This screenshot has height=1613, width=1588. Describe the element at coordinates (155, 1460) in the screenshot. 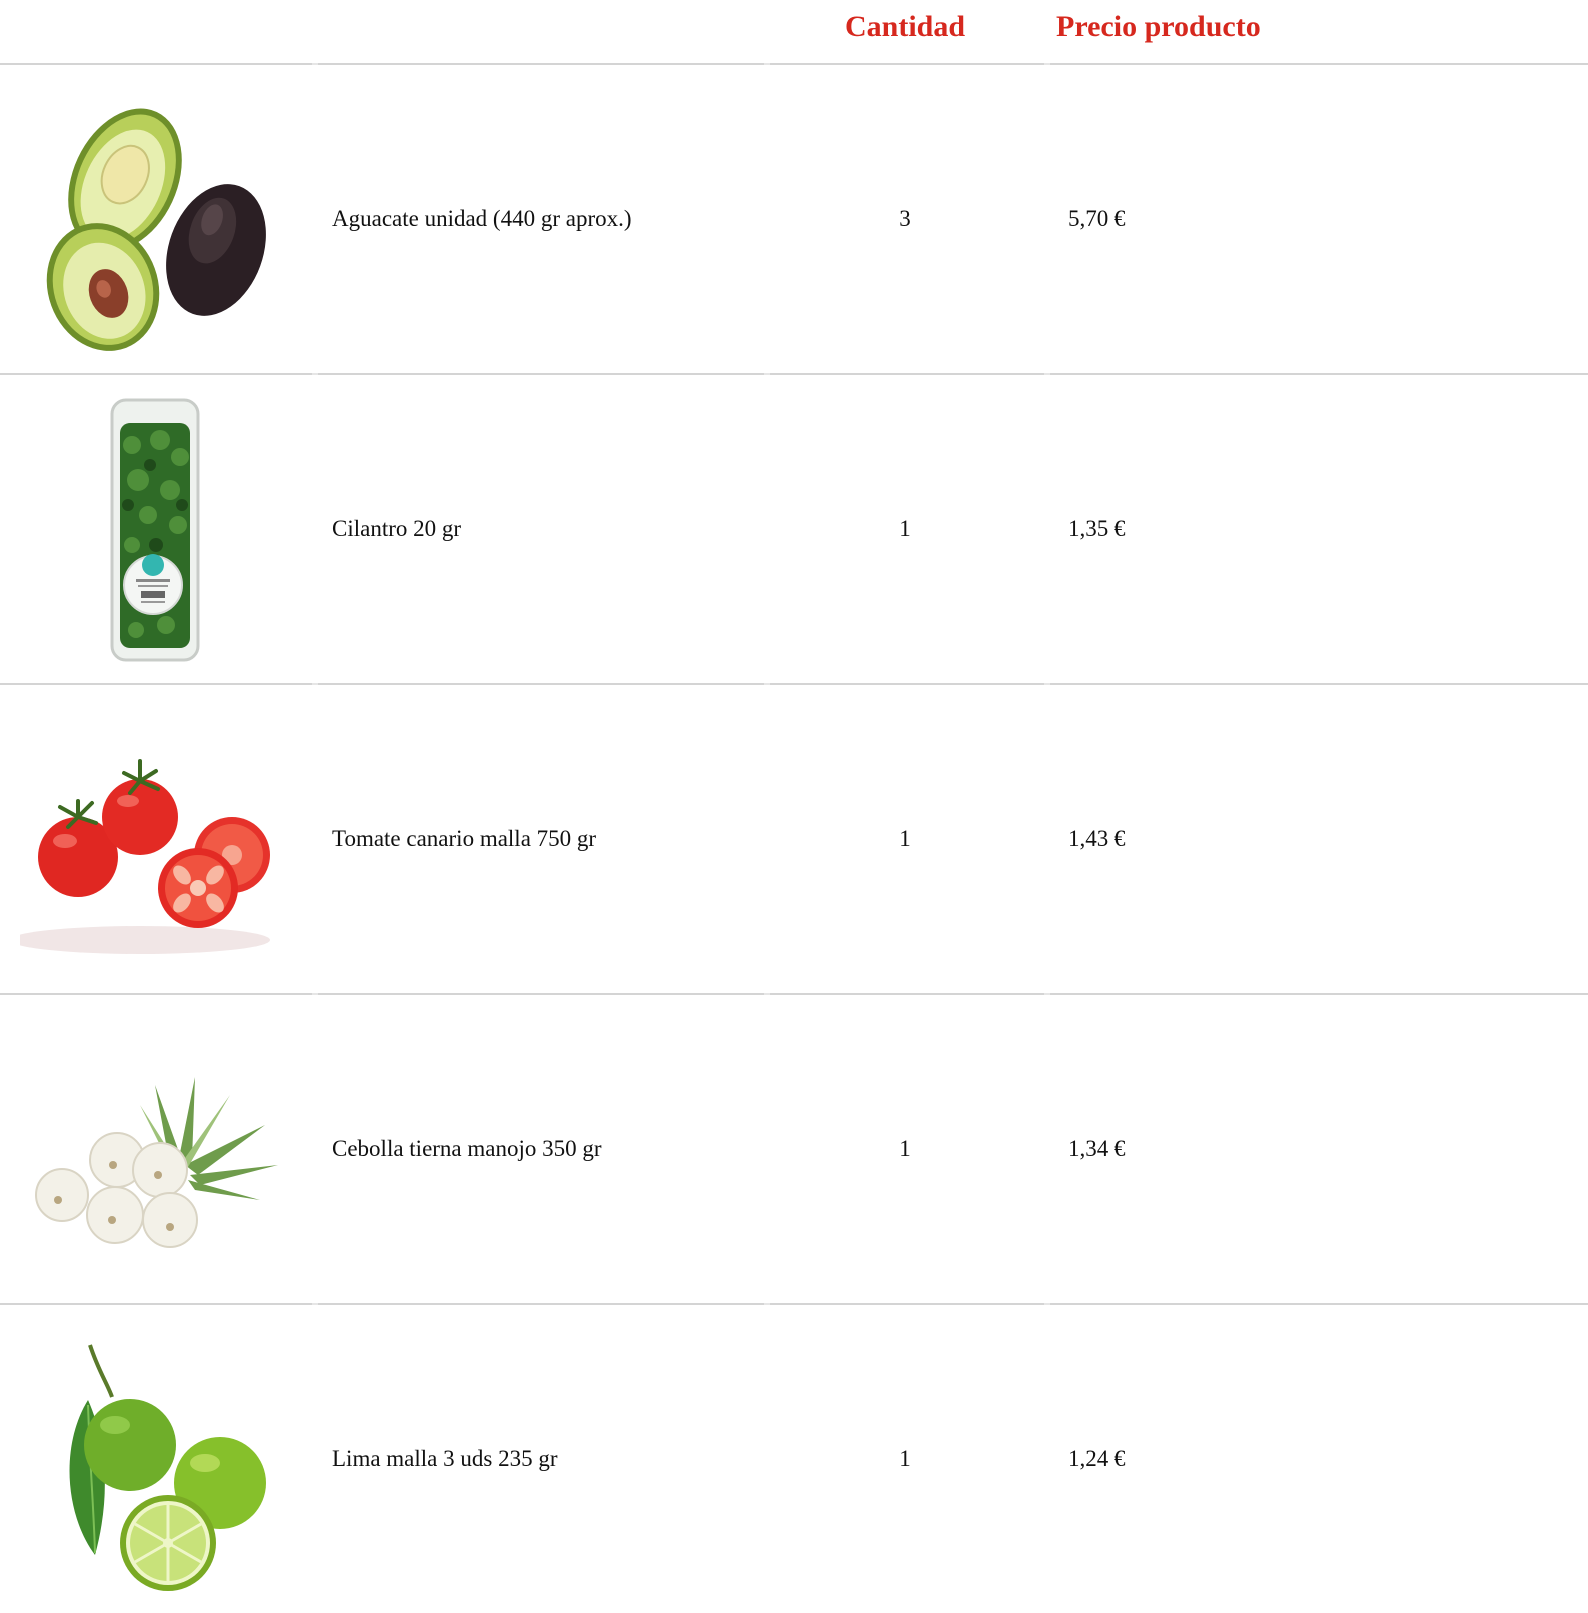

I see `lime-image` at that location.